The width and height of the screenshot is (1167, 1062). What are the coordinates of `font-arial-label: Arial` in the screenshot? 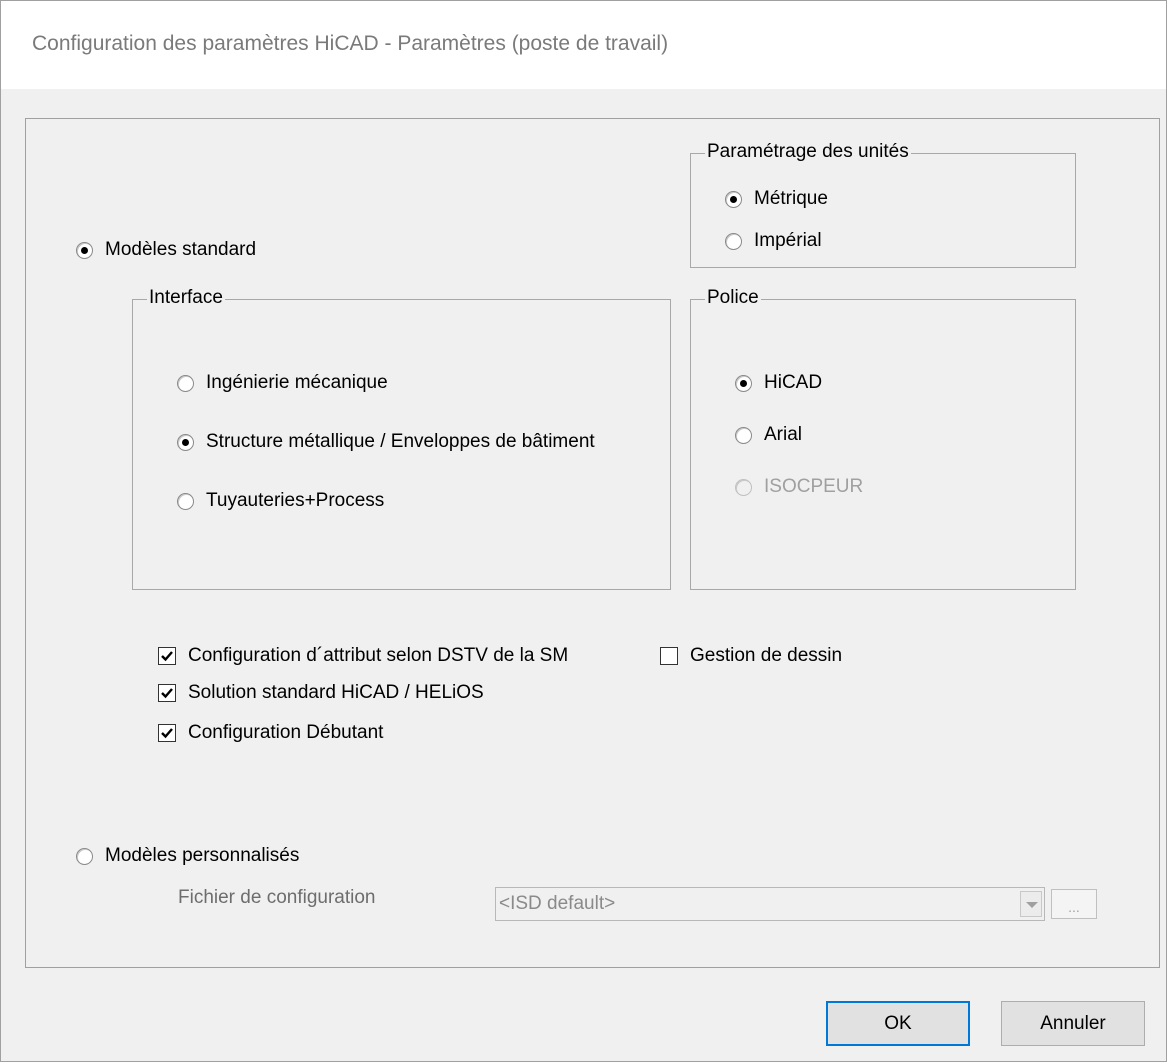 It's located at (783, 434).